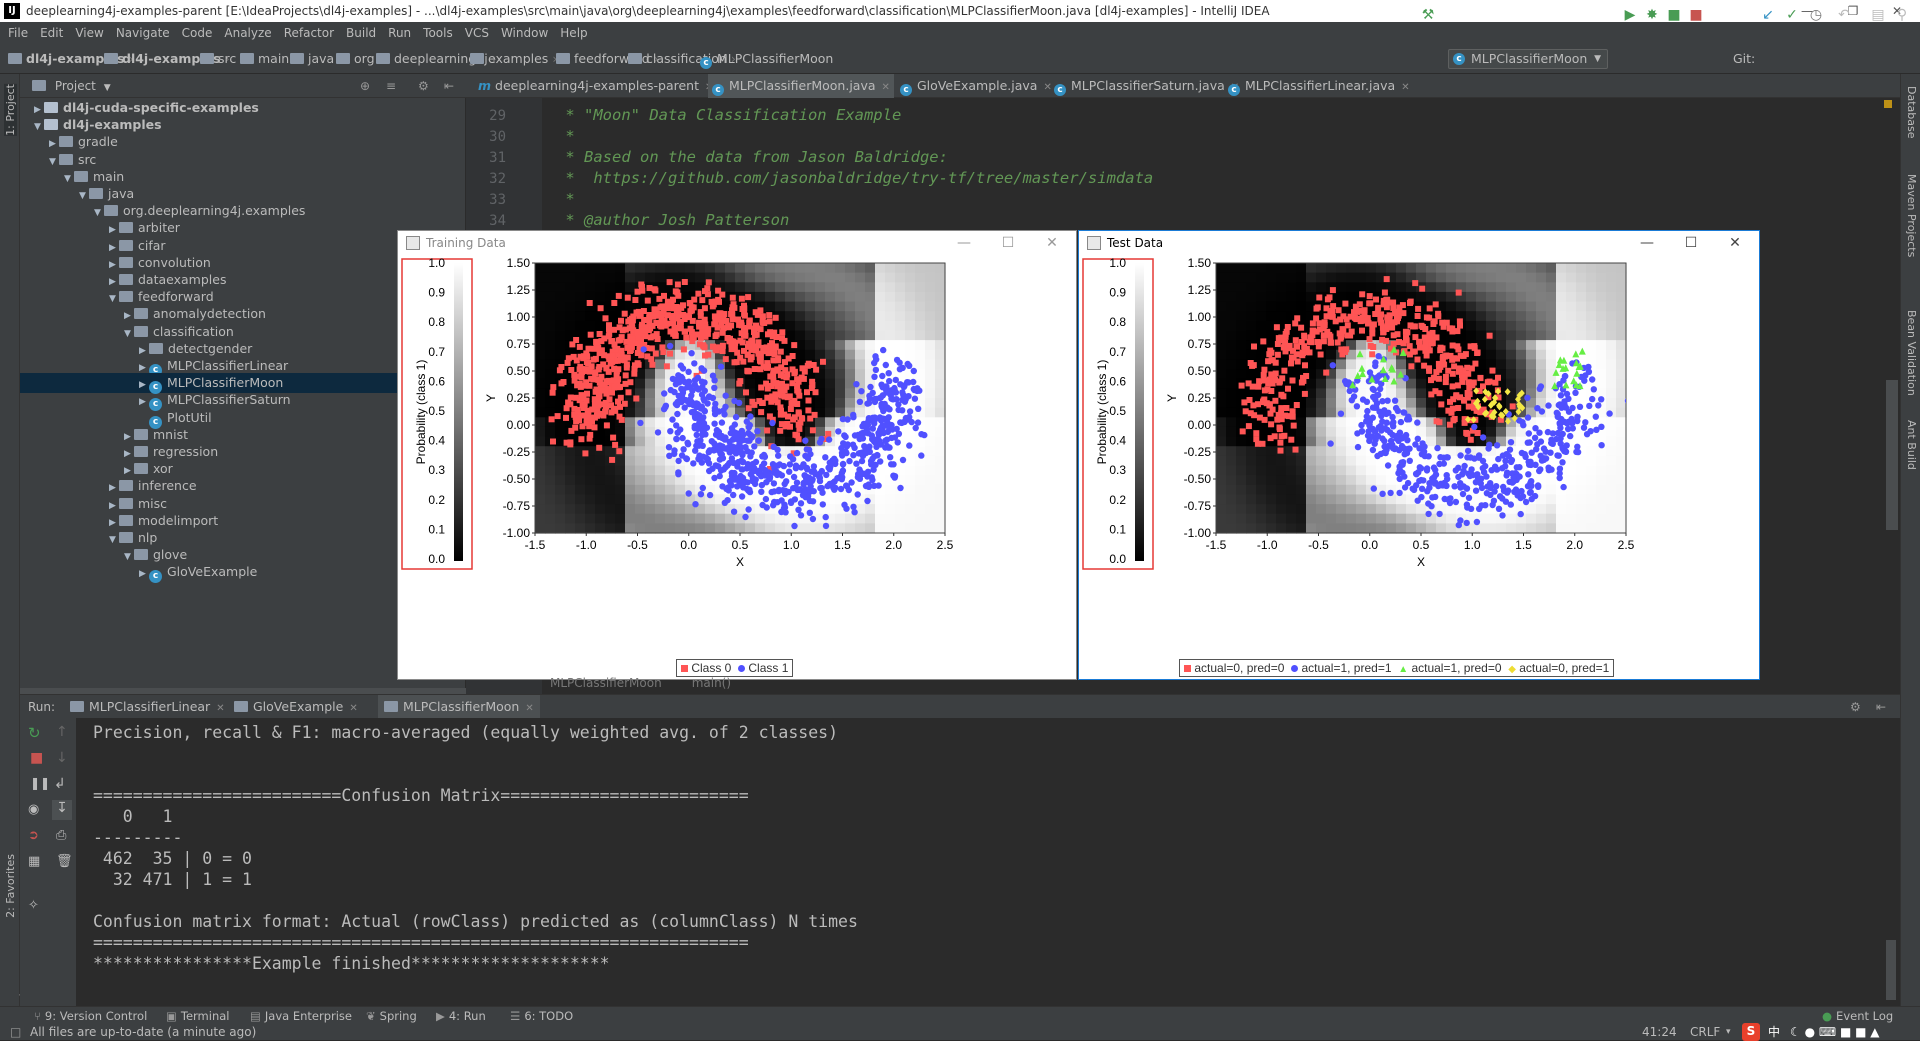 The height and width of the screenshot is (1041, 1920). What do you see at coordinates (10, 886) in the screenshot?
I see `favorites-tool-button: 2: Favorites` at bounding box center [10, 886].